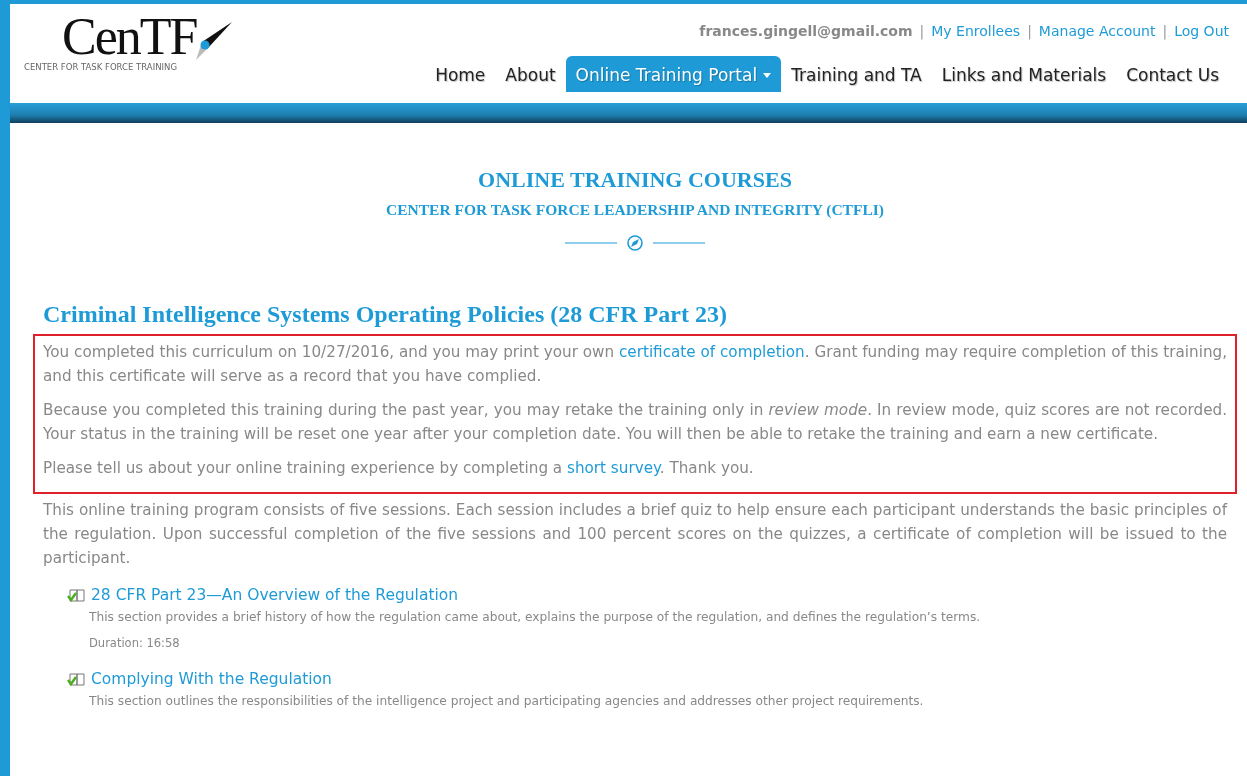 Image resolution: width=1247 pixels, height=776 pixels. What do you see at coordinates (135, 643) in the screenshot?
I see `session-duration: Duration: 16:58` at bounding box center [135, 643].